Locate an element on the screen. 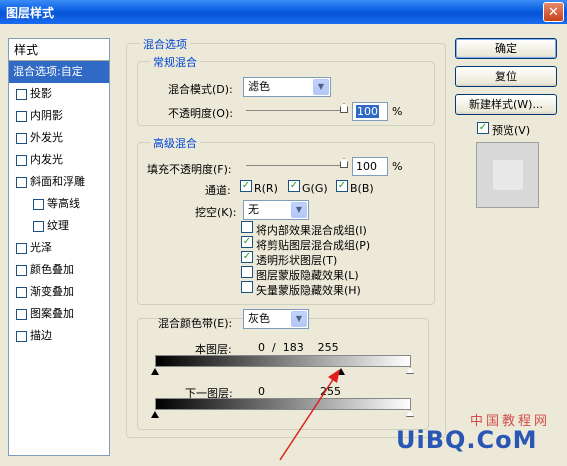 The image size is (567, 466). style-list-item: 外发光 is located at coordinates (59, 138).